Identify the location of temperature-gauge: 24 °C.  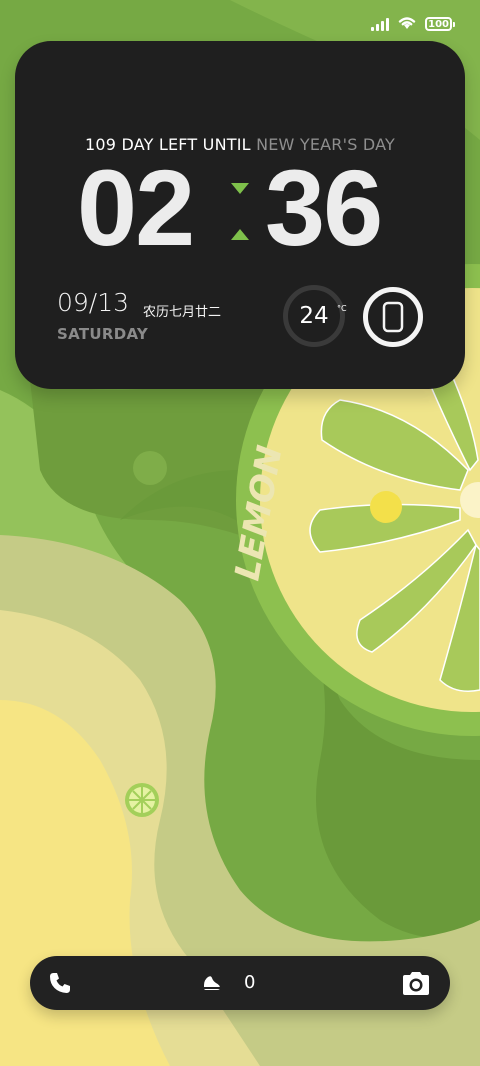
(315, 316).